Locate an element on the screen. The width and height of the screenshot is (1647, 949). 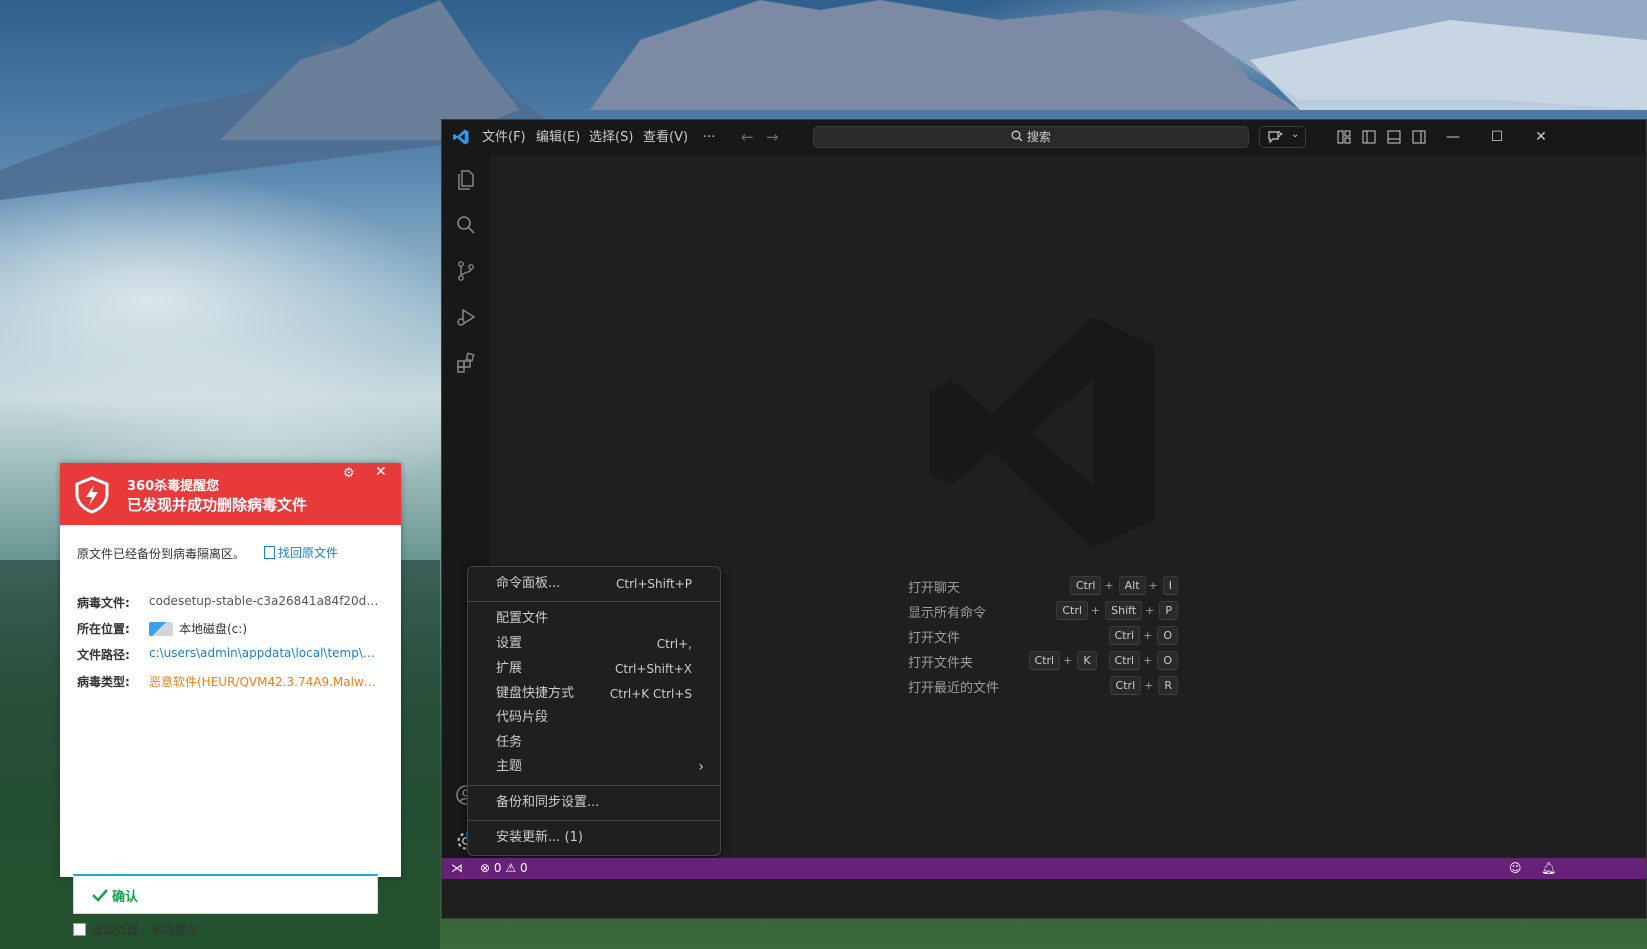
menu-item-command-palette: 命令面板... Ctrl+Shift+P is located at coordinates (594, 584).